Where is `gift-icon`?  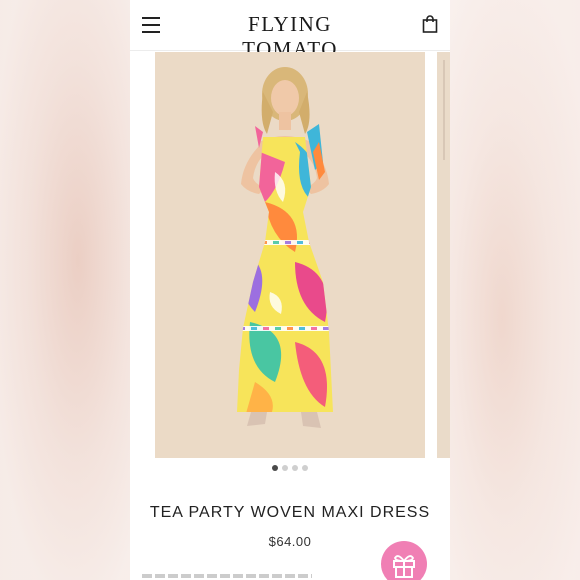
gift-icon is located at coordinates (404, 566).